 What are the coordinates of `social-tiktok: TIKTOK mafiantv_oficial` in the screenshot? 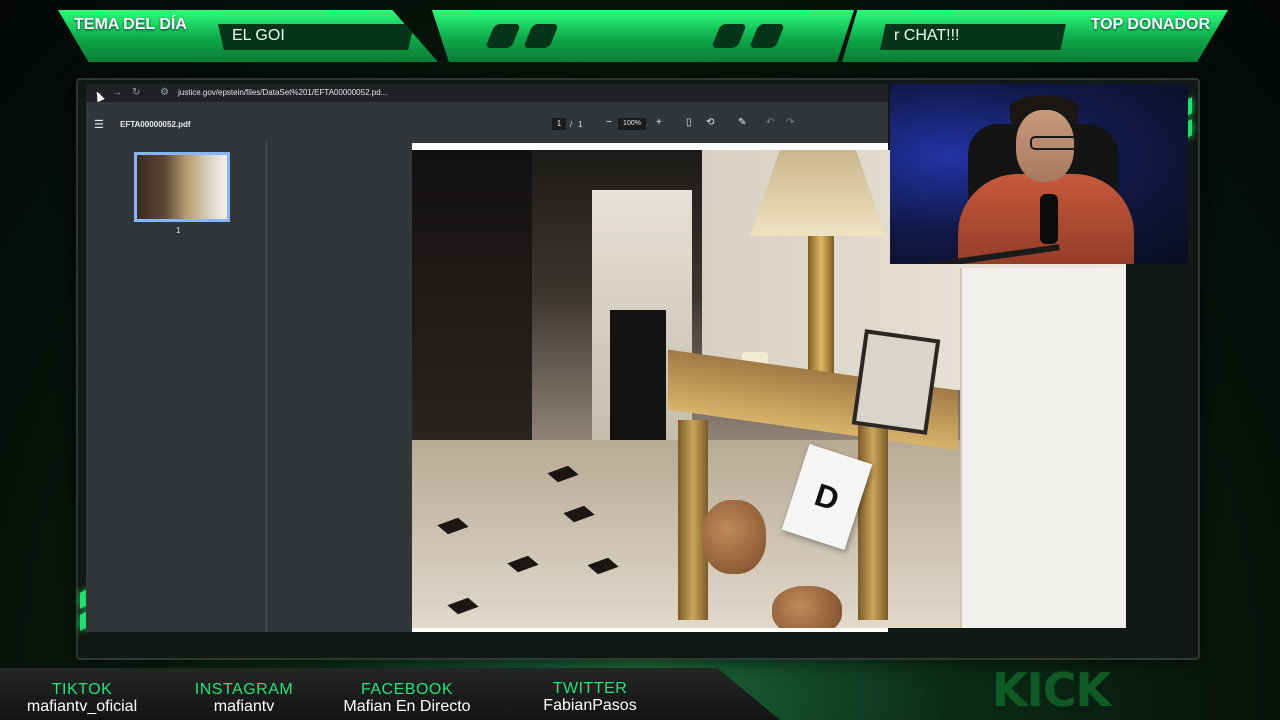 It's located at (83, 698).